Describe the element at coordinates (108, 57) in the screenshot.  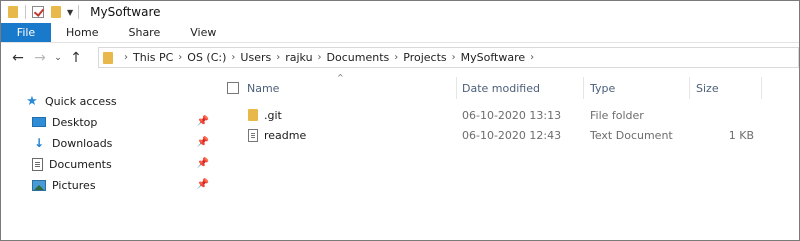
I see `address-folder-icon` at that location.